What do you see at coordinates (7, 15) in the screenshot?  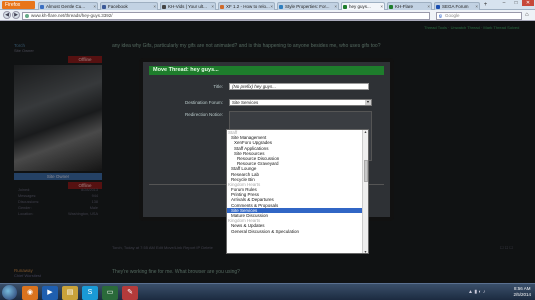 I see `back-icon: ◀` at bounding box center [7, 15].